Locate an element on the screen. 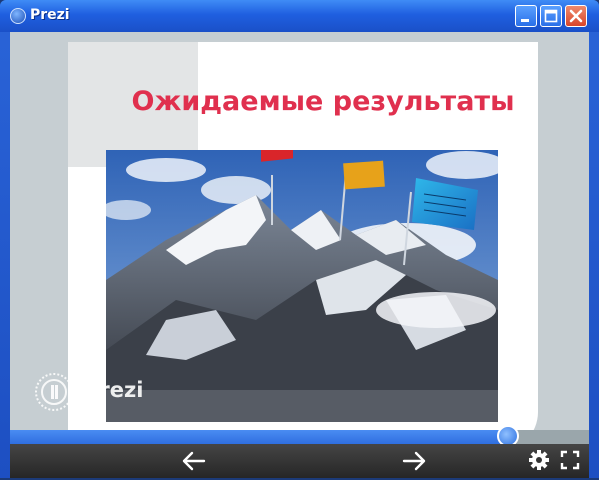  fullscreen-icon is located at coordinates (570, 460).